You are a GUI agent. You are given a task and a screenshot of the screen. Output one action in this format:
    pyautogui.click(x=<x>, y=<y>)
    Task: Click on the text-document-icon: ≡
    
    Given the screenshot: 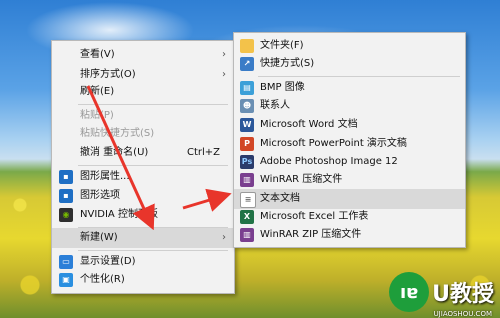 What is the action you would take?
    pyautogui.click(x=248, y=200)
    